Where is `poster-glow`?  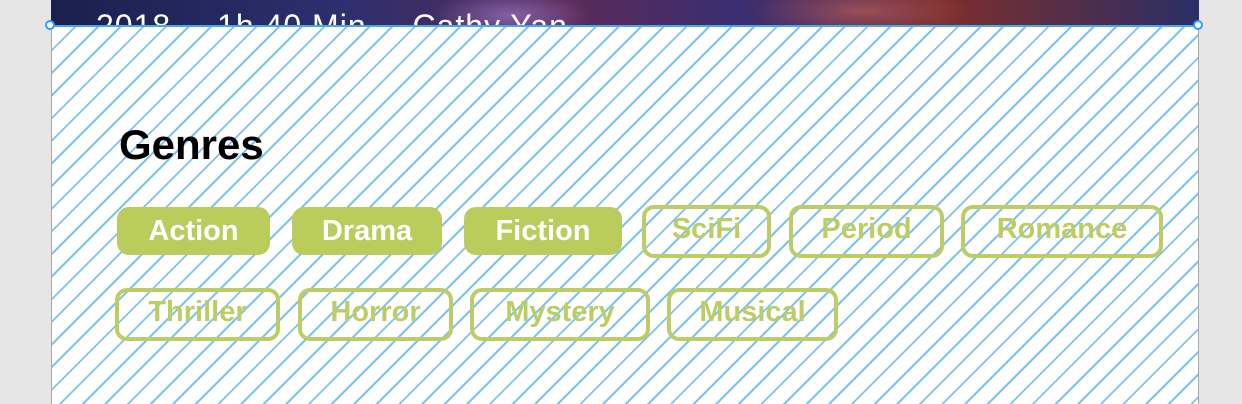
poster-glow is located at coordinates (861, 13).